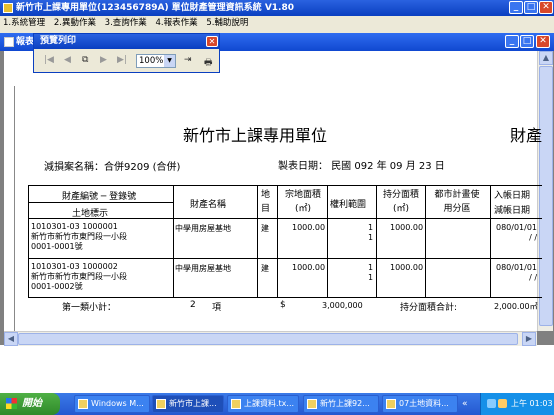 The height and width of the screenshot is (415, 554). What do you see at coordinates (342, 305) in the screenshot?
I see `subtotal-amount: 3,000,000` at bounding box center [342, 305].